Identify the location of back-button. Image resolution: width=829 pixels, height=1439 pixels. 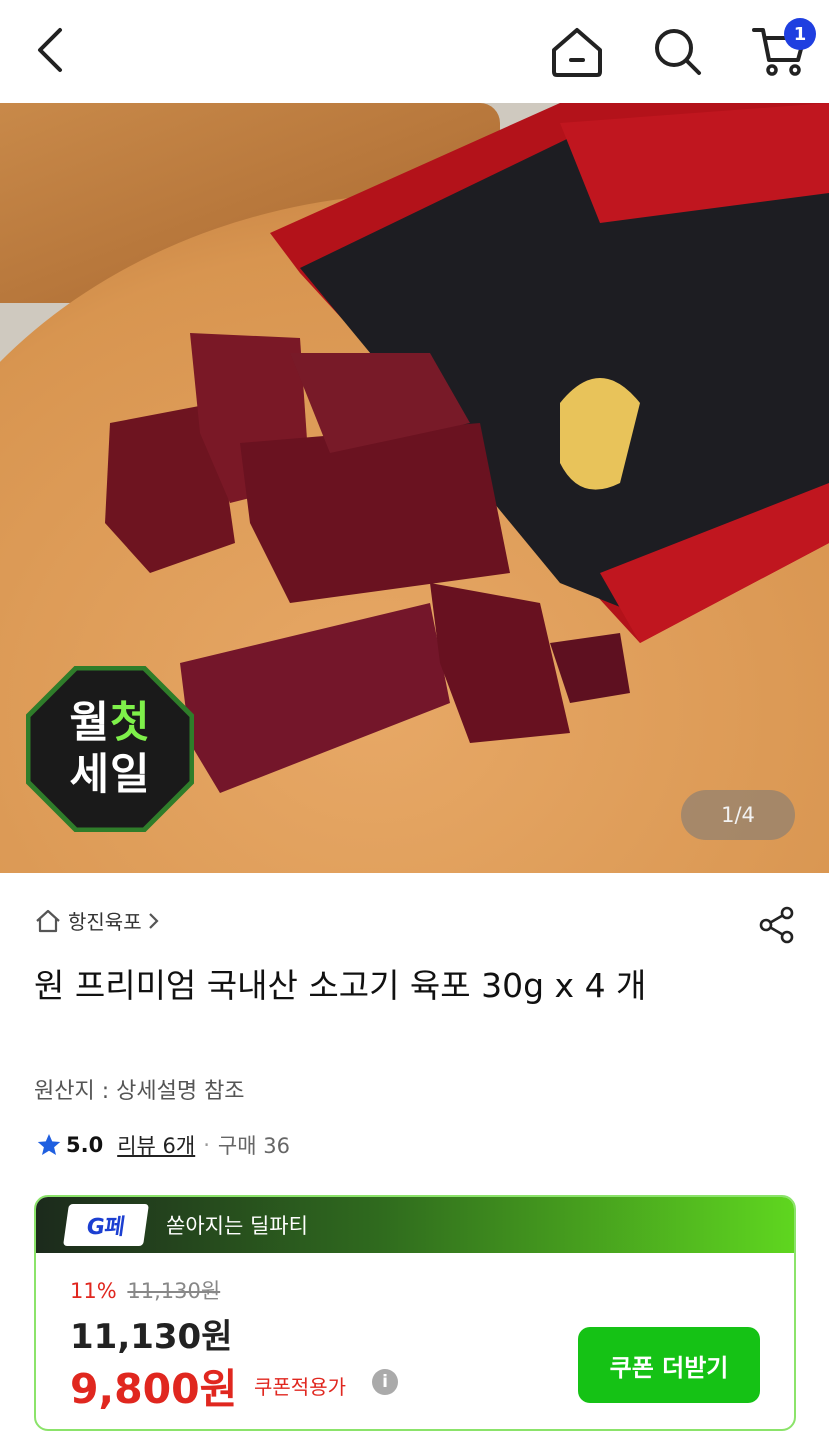
(50, 50).